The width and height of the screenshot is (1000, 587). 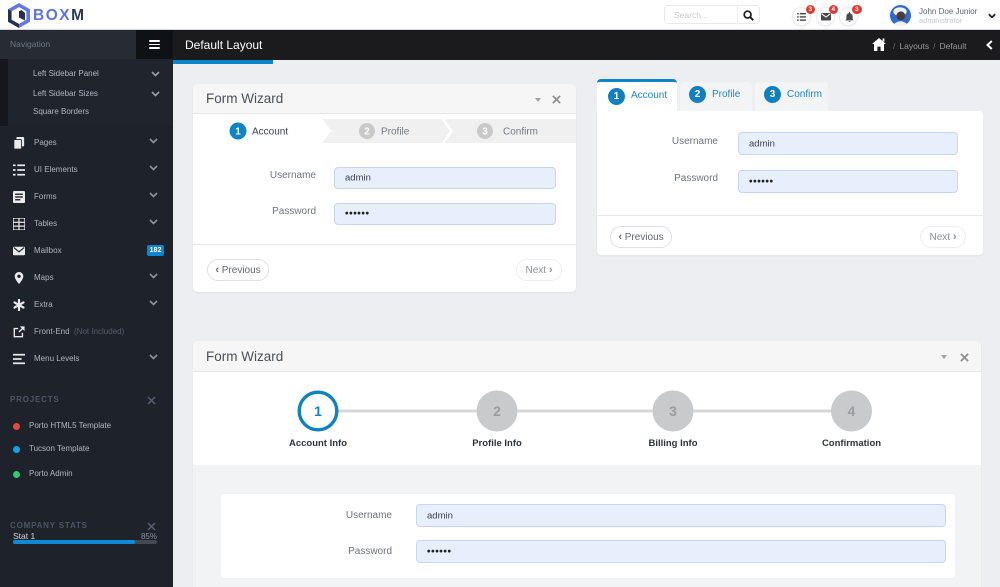 I want to click on svg-text: Profile Info, so click(x=497, y=443).